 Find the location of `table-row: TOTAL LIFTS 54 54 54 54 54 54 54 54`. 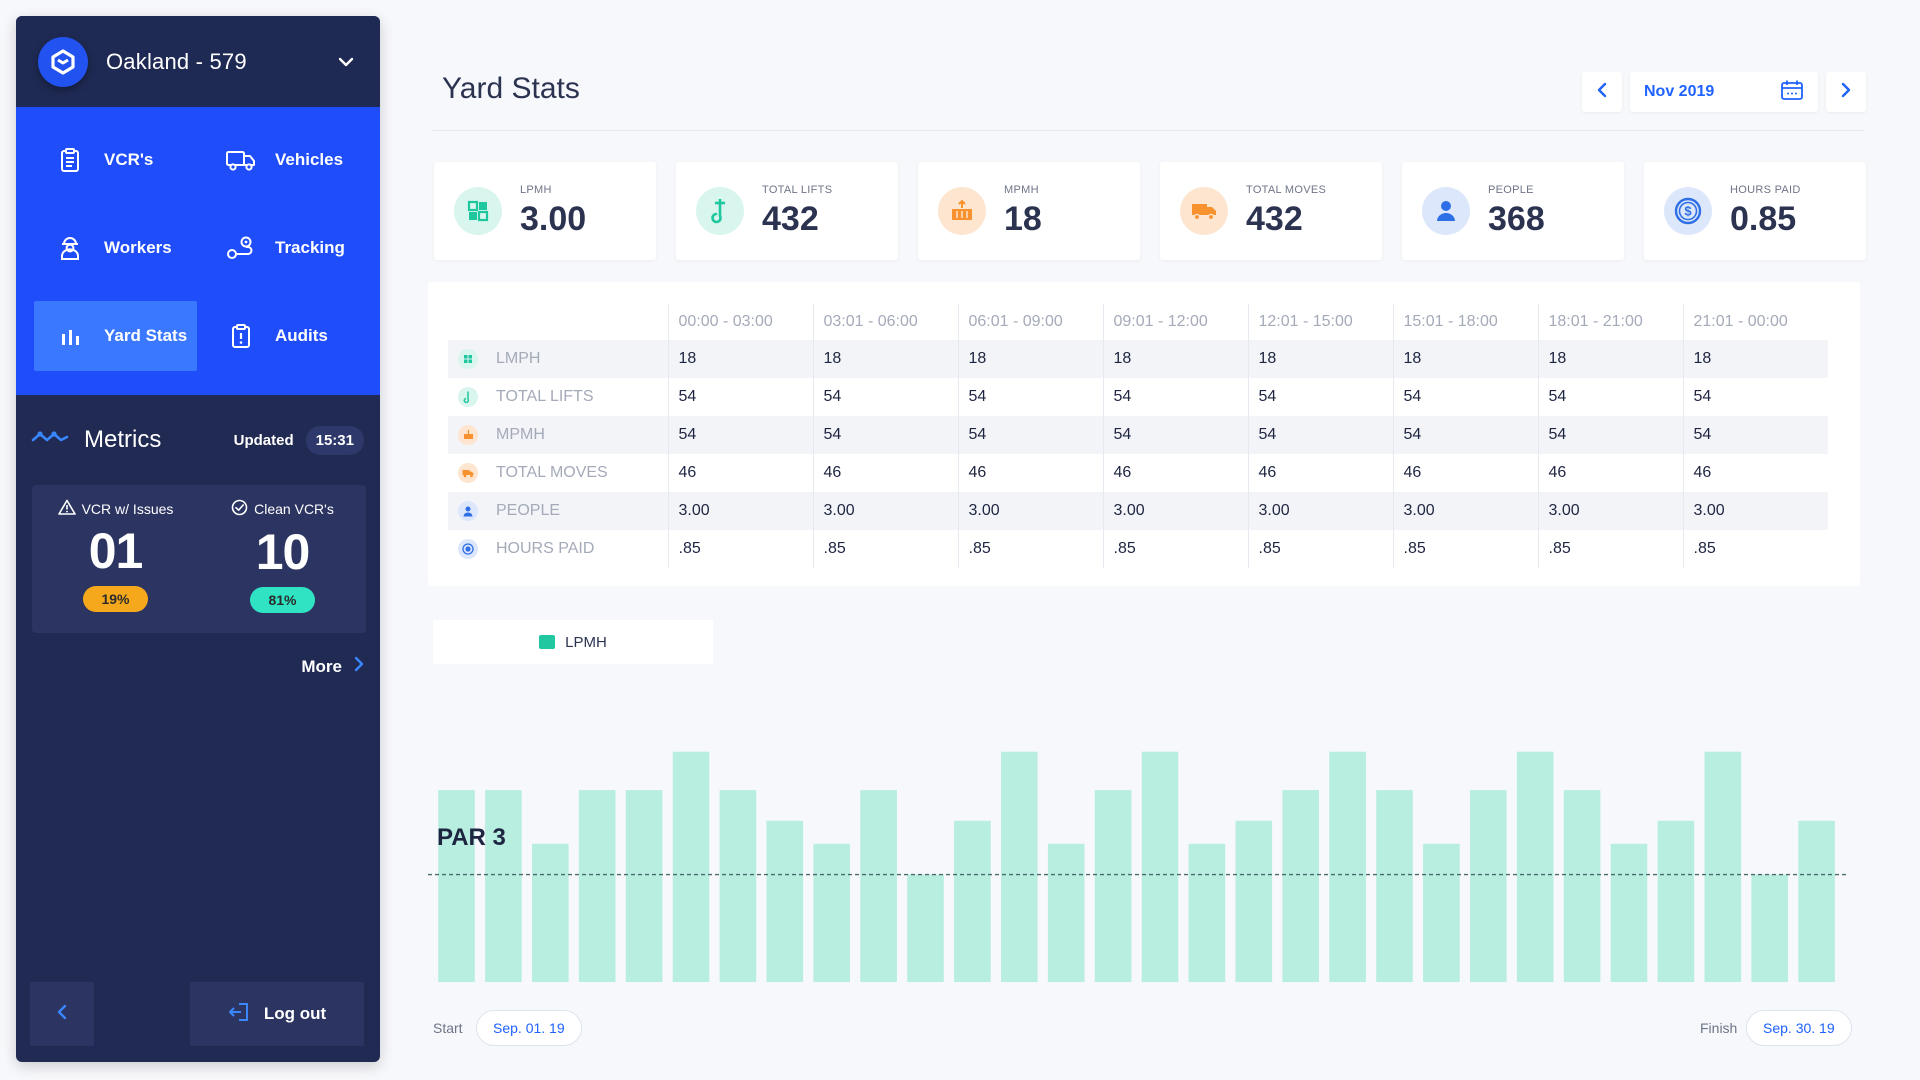

table-row: TOTAL LIFTS 54 54 54 54 54 54 54 54 is located at coordinates (1138, 397).